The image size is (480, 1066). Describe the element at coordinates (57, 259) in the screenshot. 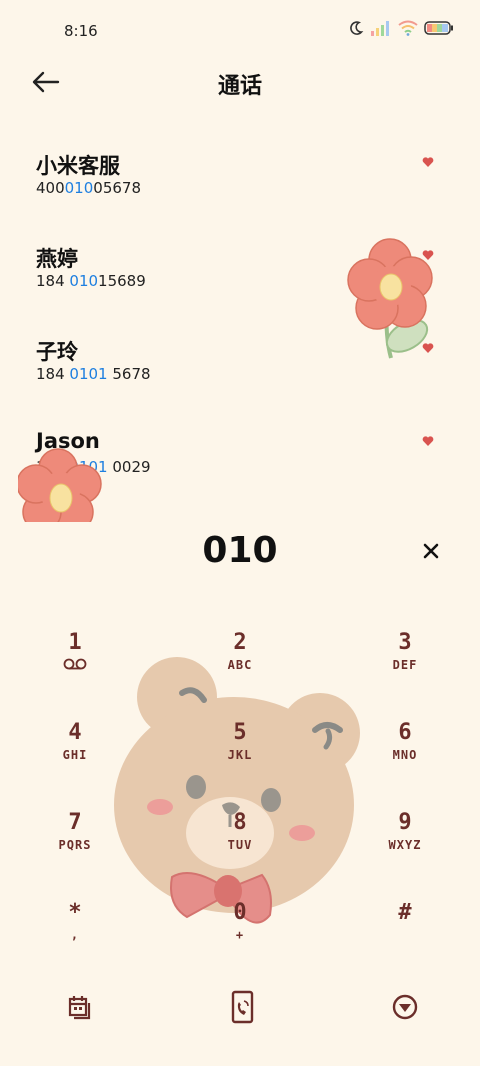

I see `contact-name: 燕婷` at that location.